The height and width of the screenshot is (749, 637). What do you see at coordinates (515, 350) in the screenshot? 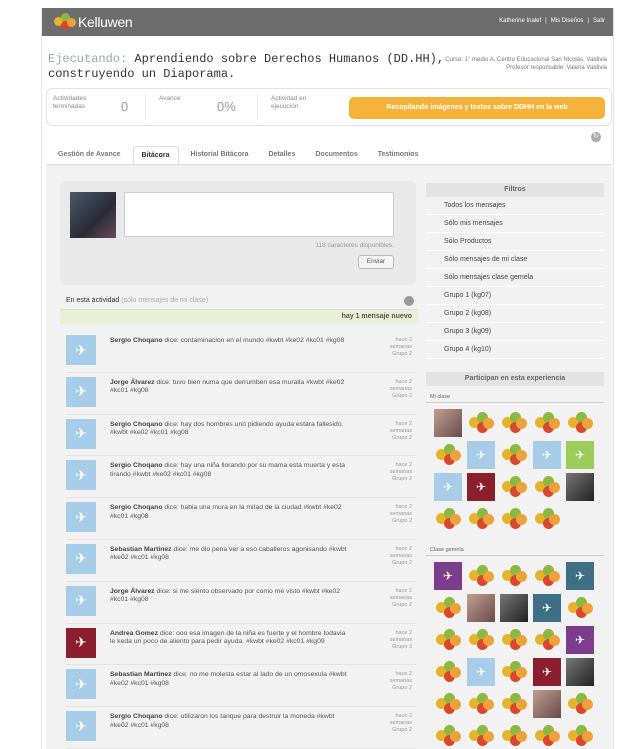
I see `filter-item: Grupo 4 (kg10)` at bounding box center [515, 350].